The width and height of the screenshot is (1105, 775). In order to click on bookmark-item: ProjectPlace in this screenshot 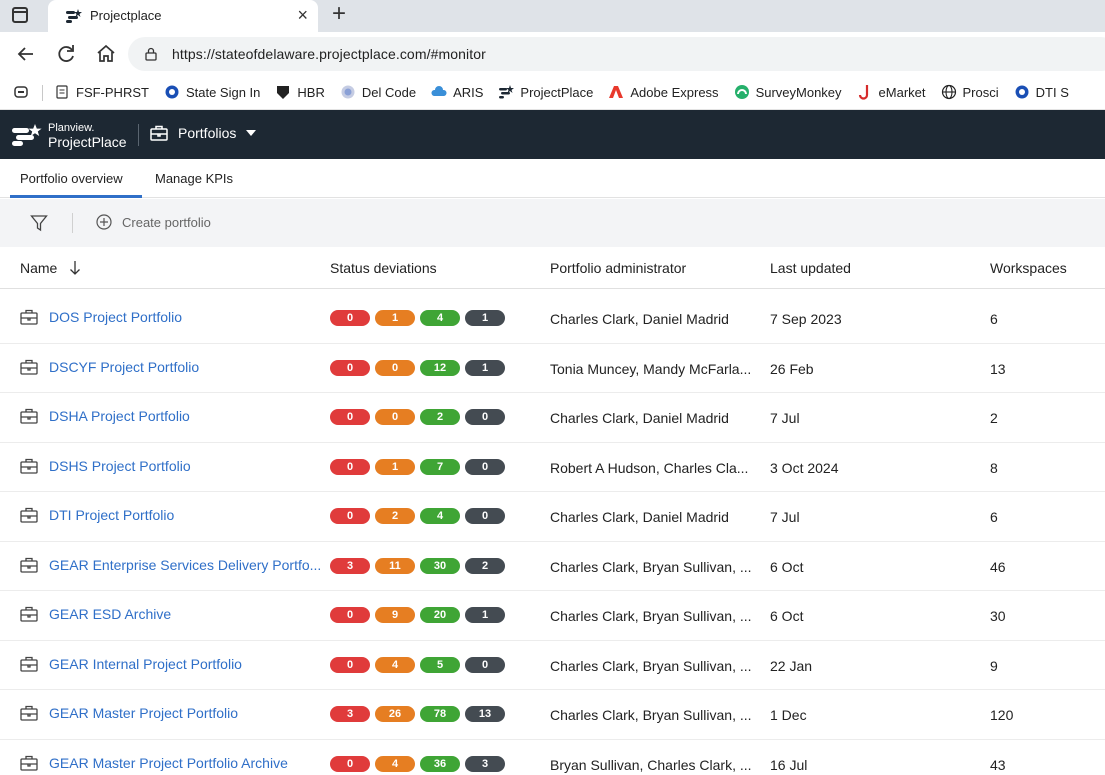, I will do `click(545, 92)`.